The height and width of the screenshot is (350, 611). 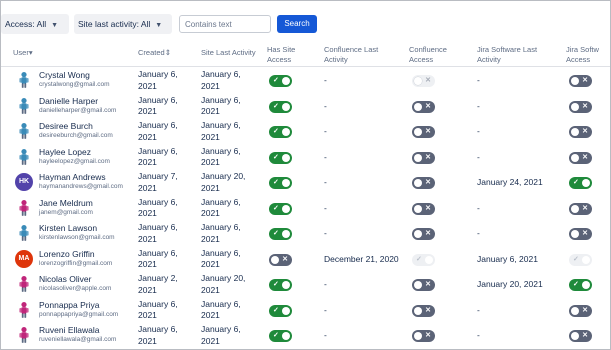 What do you see at coordinates (123, 24) in the screenshot?
I see `site-last-activity-filter-dropdown: Site last activity: All ▼` at bounding box center [123, 24].